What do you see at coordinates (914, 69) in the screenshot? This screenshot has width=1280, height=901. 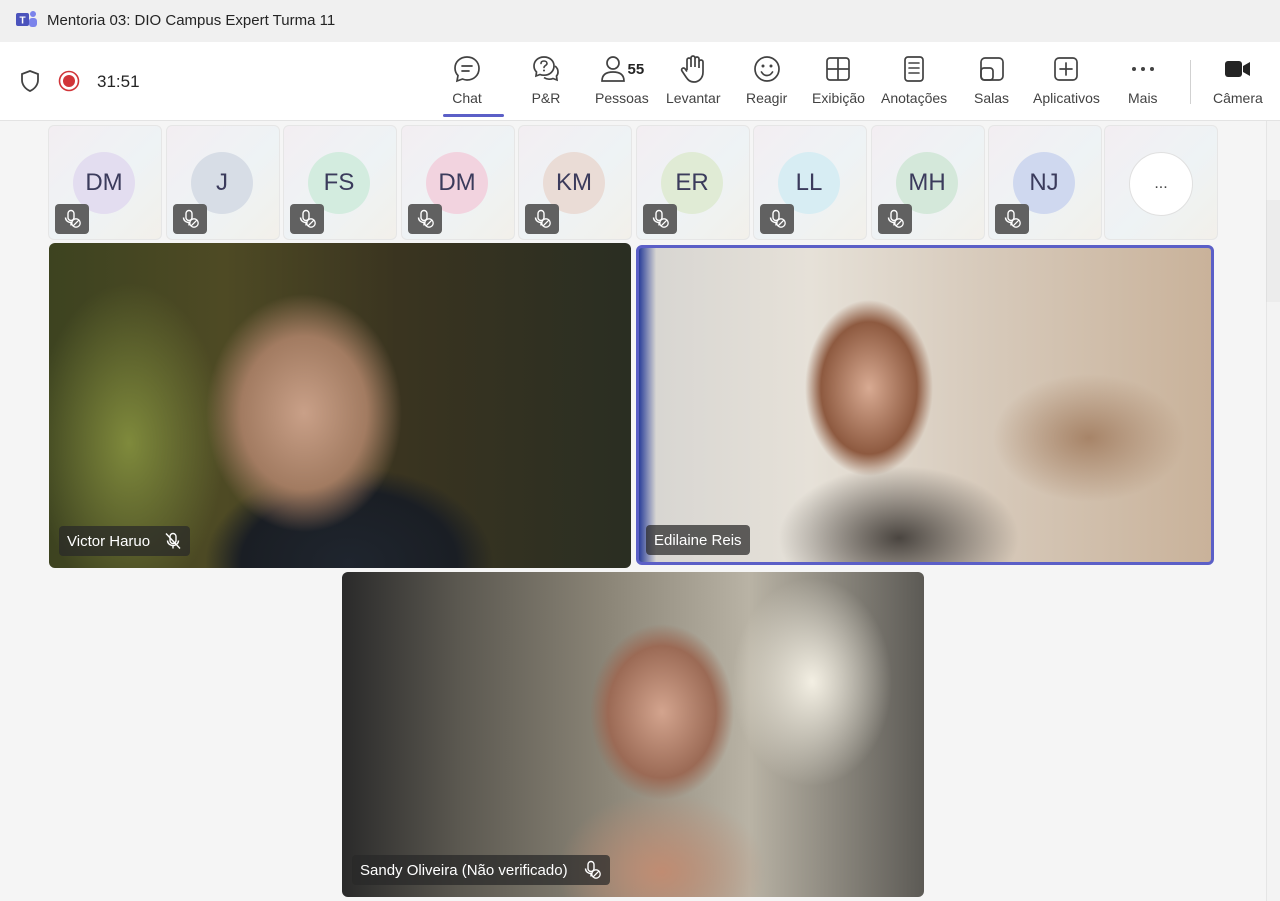 I see `notes-icon` at bounding box center [914, 69].